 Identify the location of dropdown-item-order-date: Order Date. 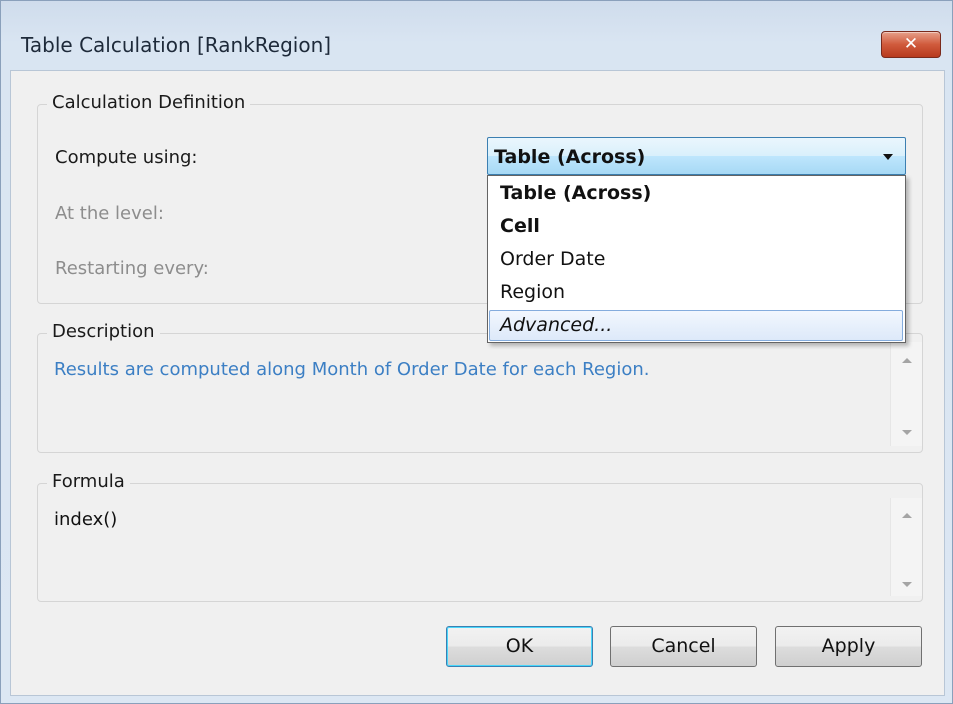
(552, 259).